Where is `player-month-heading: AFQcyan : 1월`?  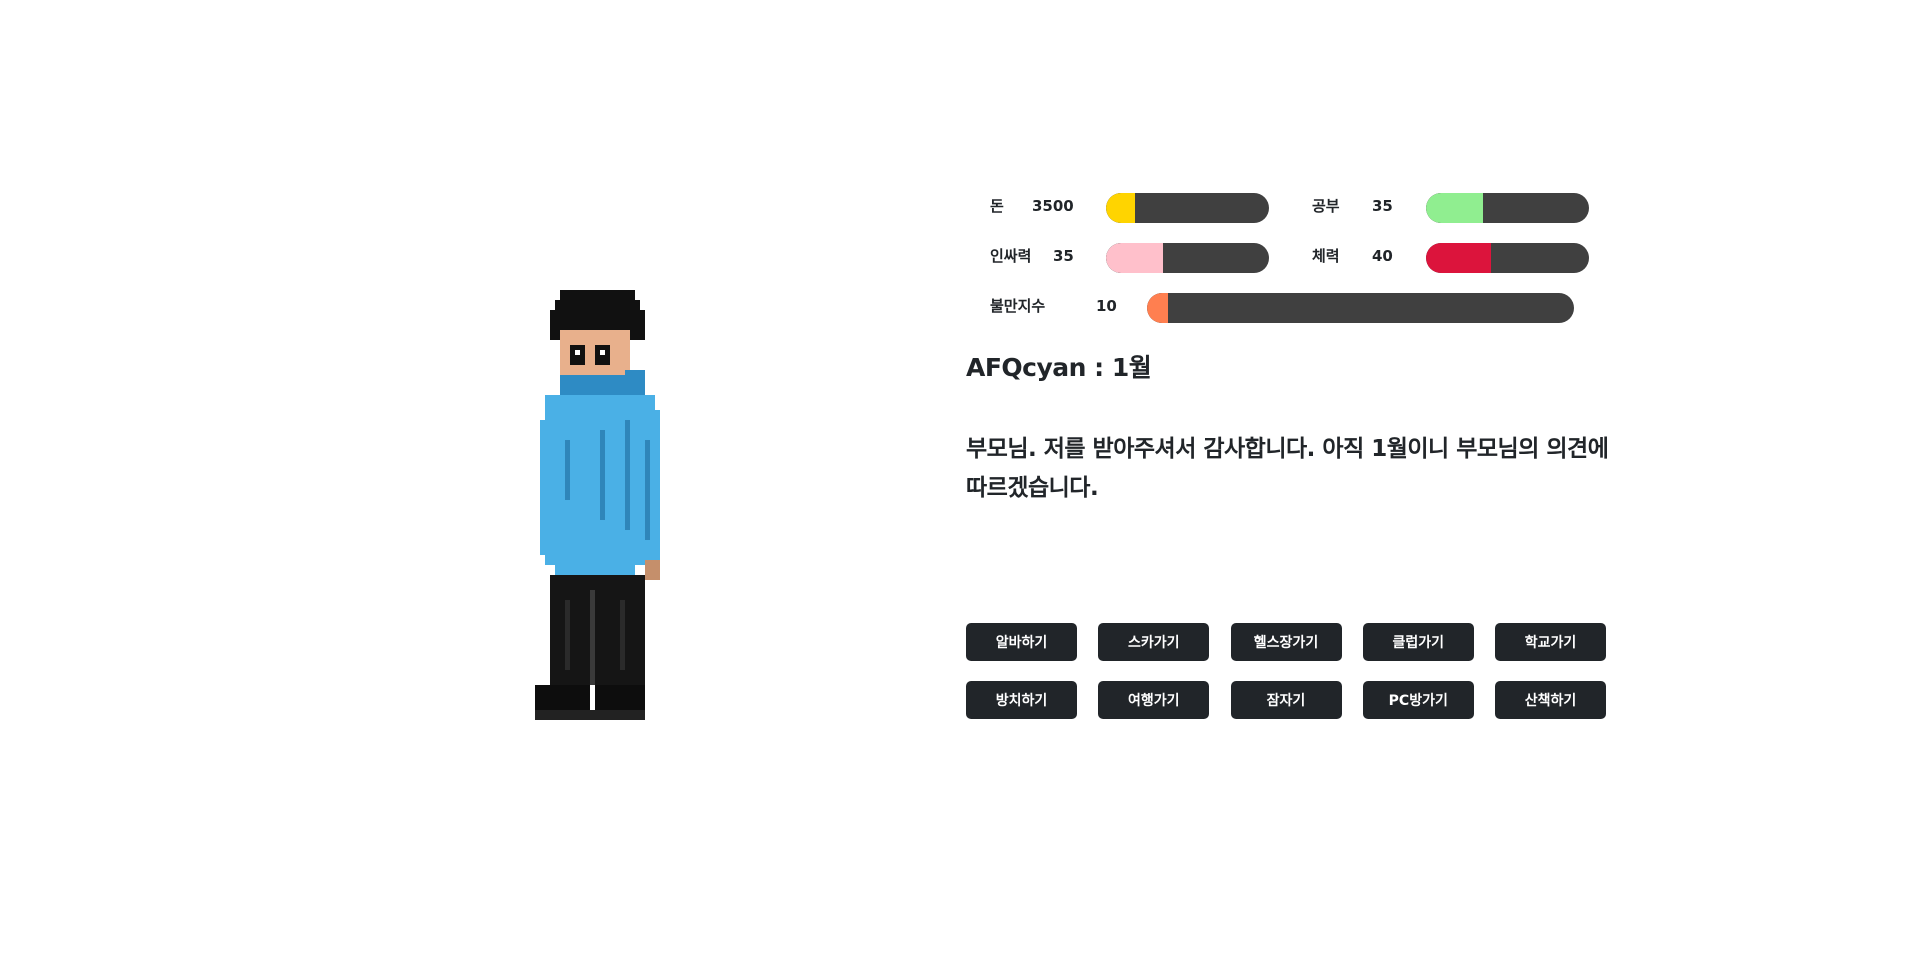 player-month-heading: AFQcyan : 1월 is located at coordinates (1059, 367).